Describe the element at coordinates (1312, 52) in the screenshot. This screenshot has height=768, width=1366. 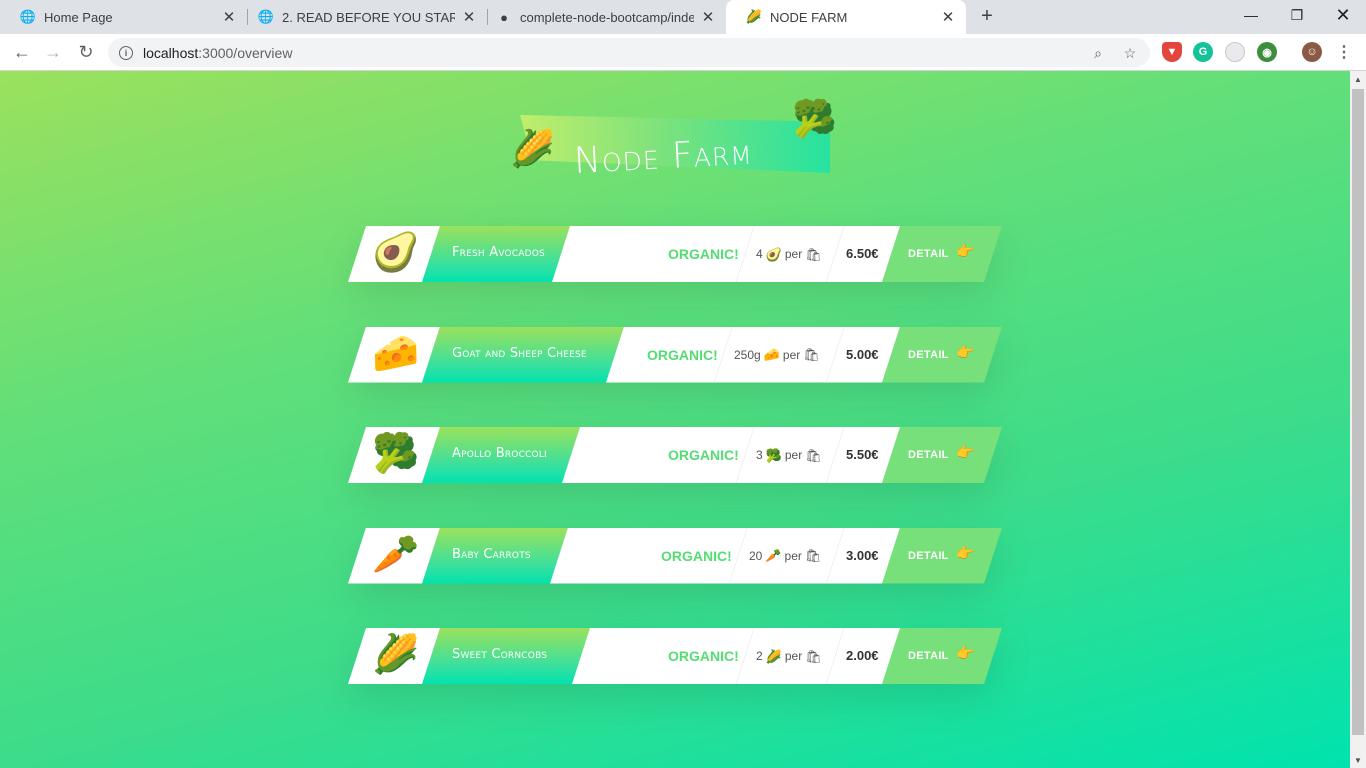
I see `avatar: ☺` at that location.